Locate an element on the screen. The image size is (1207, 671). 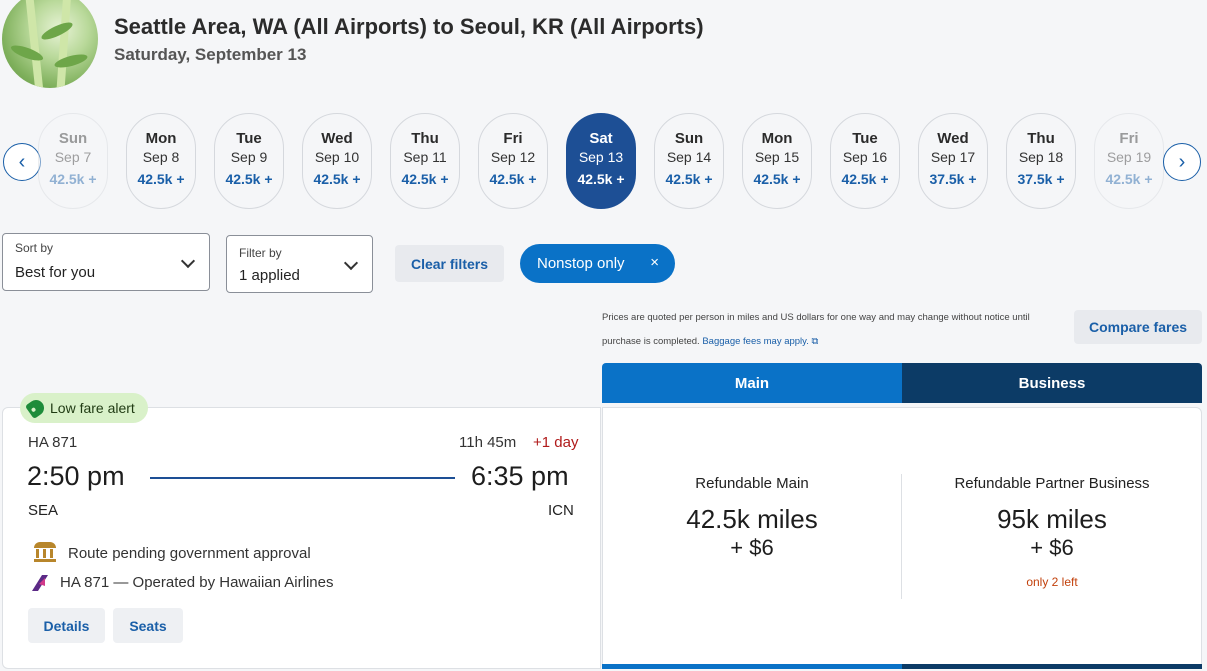
government-building-icon is located at coordinates (45, 552).